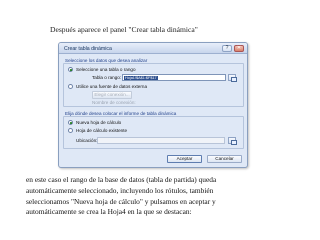 The height and width of the screenshot is (240, 320). What do you see at coordinates (87, 140) in the screenshot?
I see `location-label: Ubicación:` at bounding box center [87, 140].